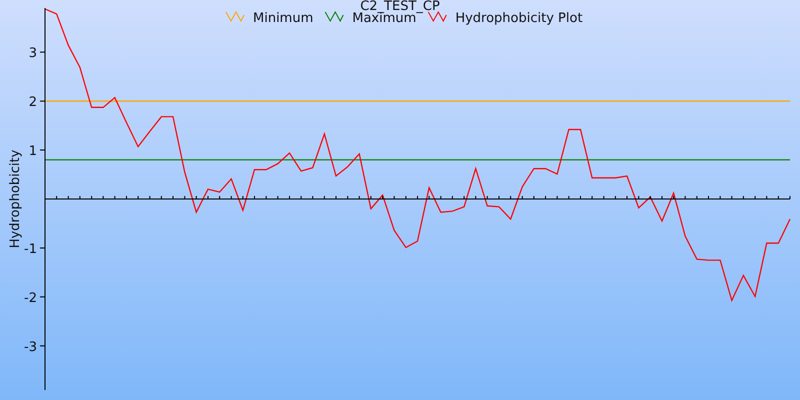  What do you see at coordinates (32, 54) in the screenshot?
I see `axis-tick-label: 3` at bounding box center [32, 54].